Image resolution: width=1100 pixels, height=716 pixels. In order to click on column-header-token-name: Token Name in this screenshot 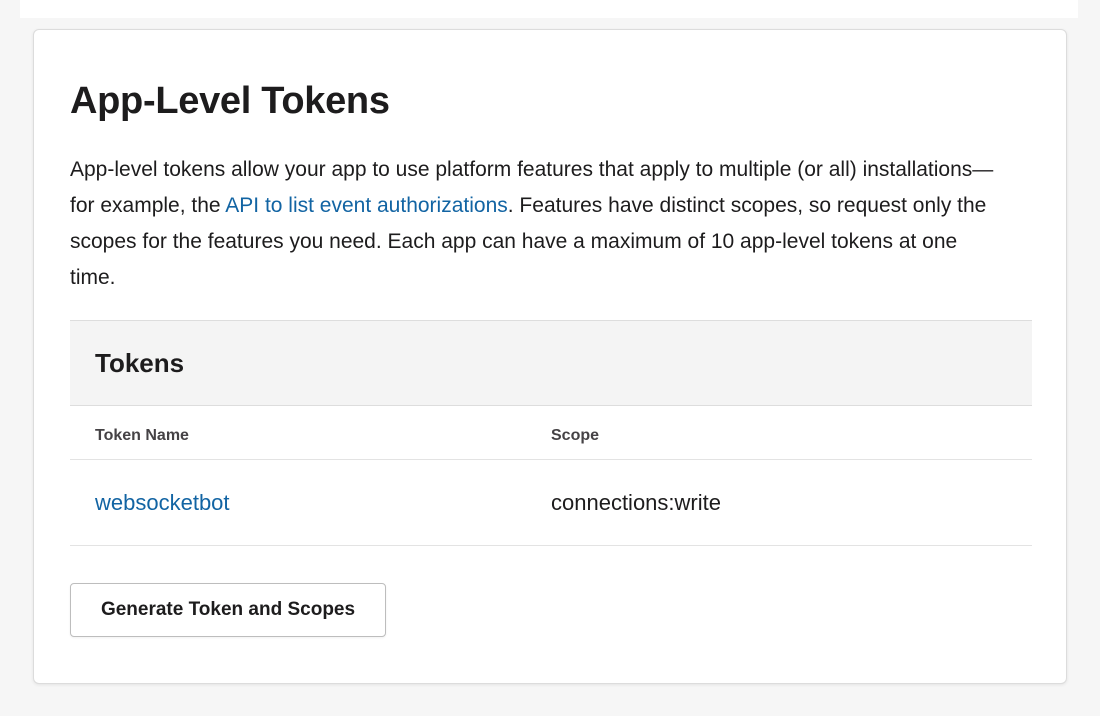, I will do `click(142, 435)`.